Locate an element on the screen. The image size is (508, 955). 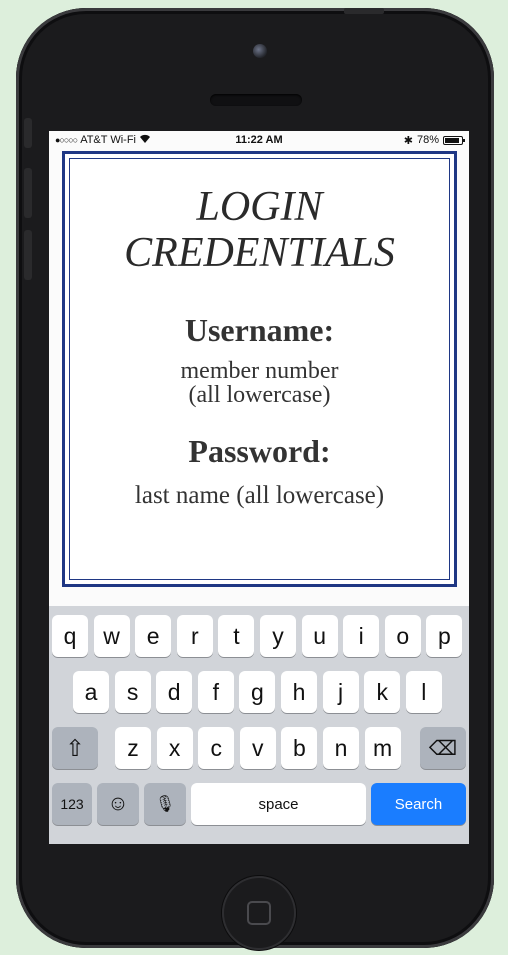
bluetooth-icon: ✱ is located at coordinates (408, 140).